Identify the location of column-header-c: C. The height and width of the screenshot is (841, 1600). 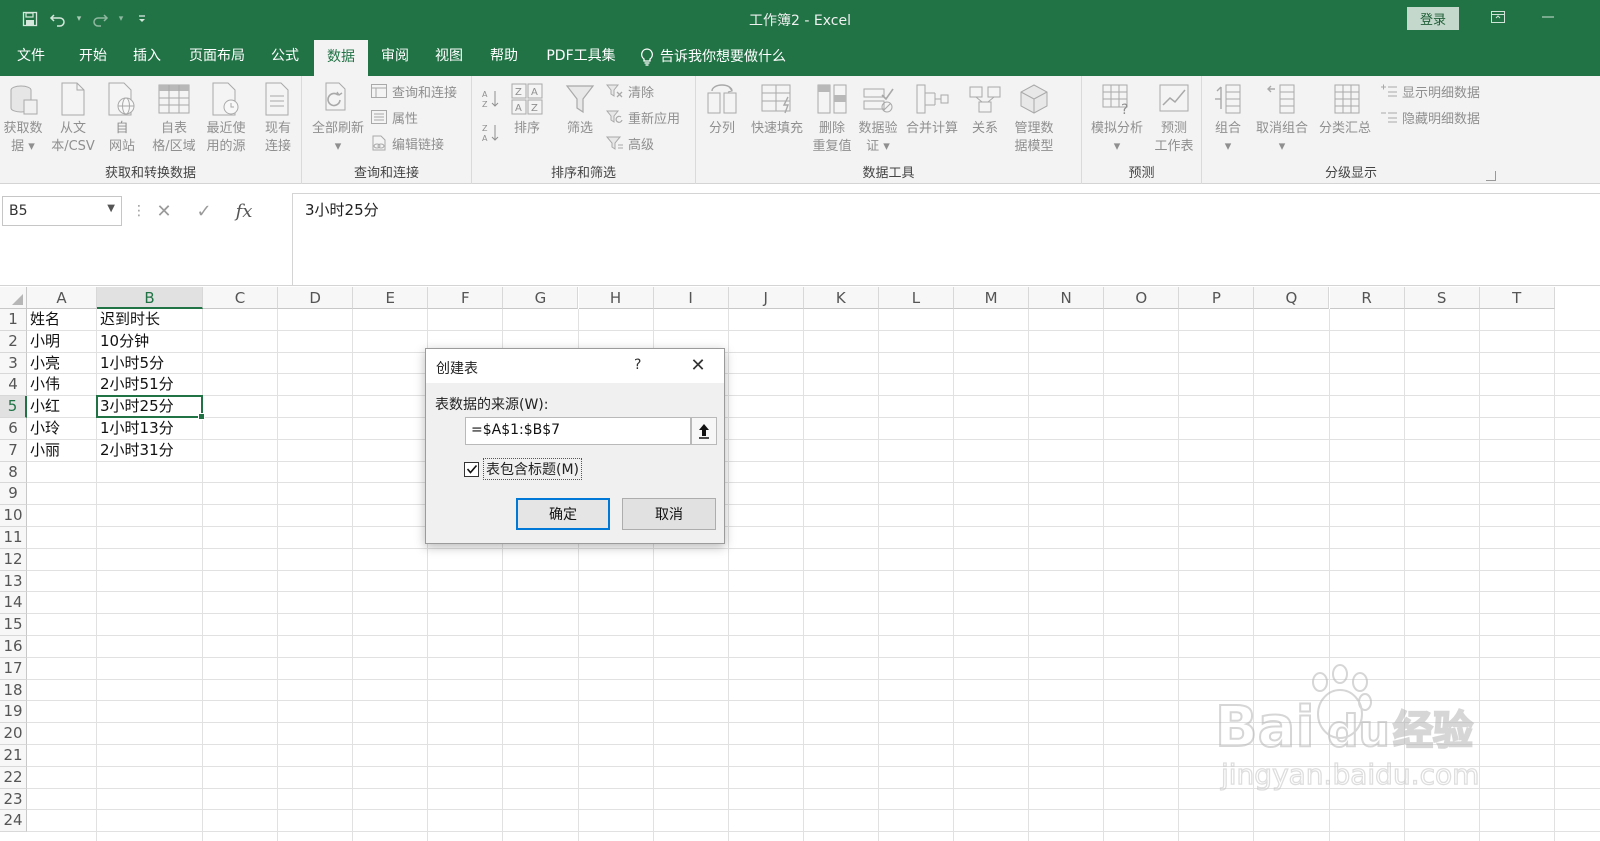
(241, 298).